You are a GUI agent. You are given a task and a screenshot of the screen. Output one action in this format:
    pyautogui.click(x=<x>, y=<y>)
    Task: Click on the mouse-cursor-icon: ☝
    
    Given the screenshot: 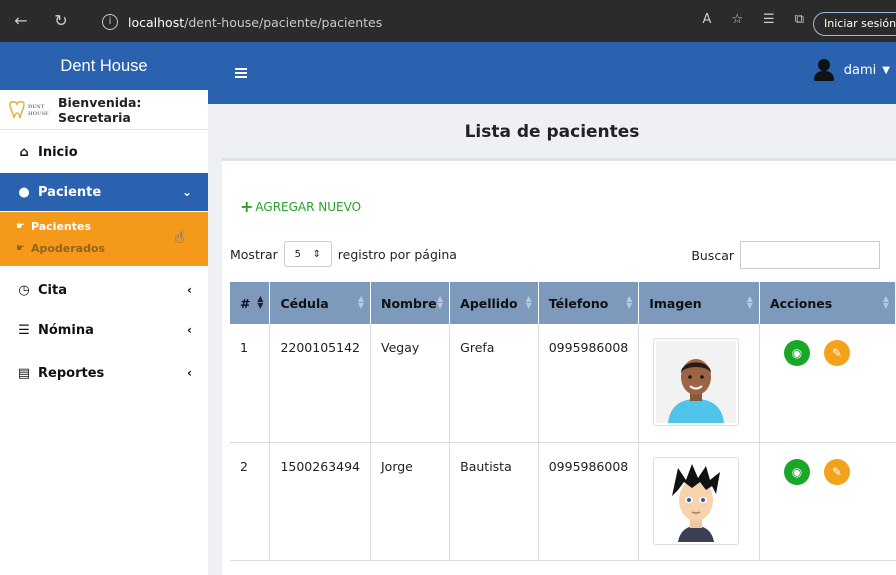 What is the action you would take?
    pyautogui.click(x=180, y=237)
    